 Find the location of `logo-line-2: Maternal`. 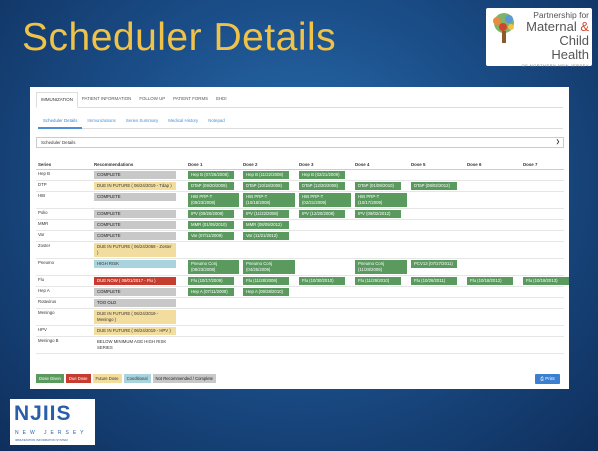

logo-line-2: Maternal is located at coordinates (553, 26).